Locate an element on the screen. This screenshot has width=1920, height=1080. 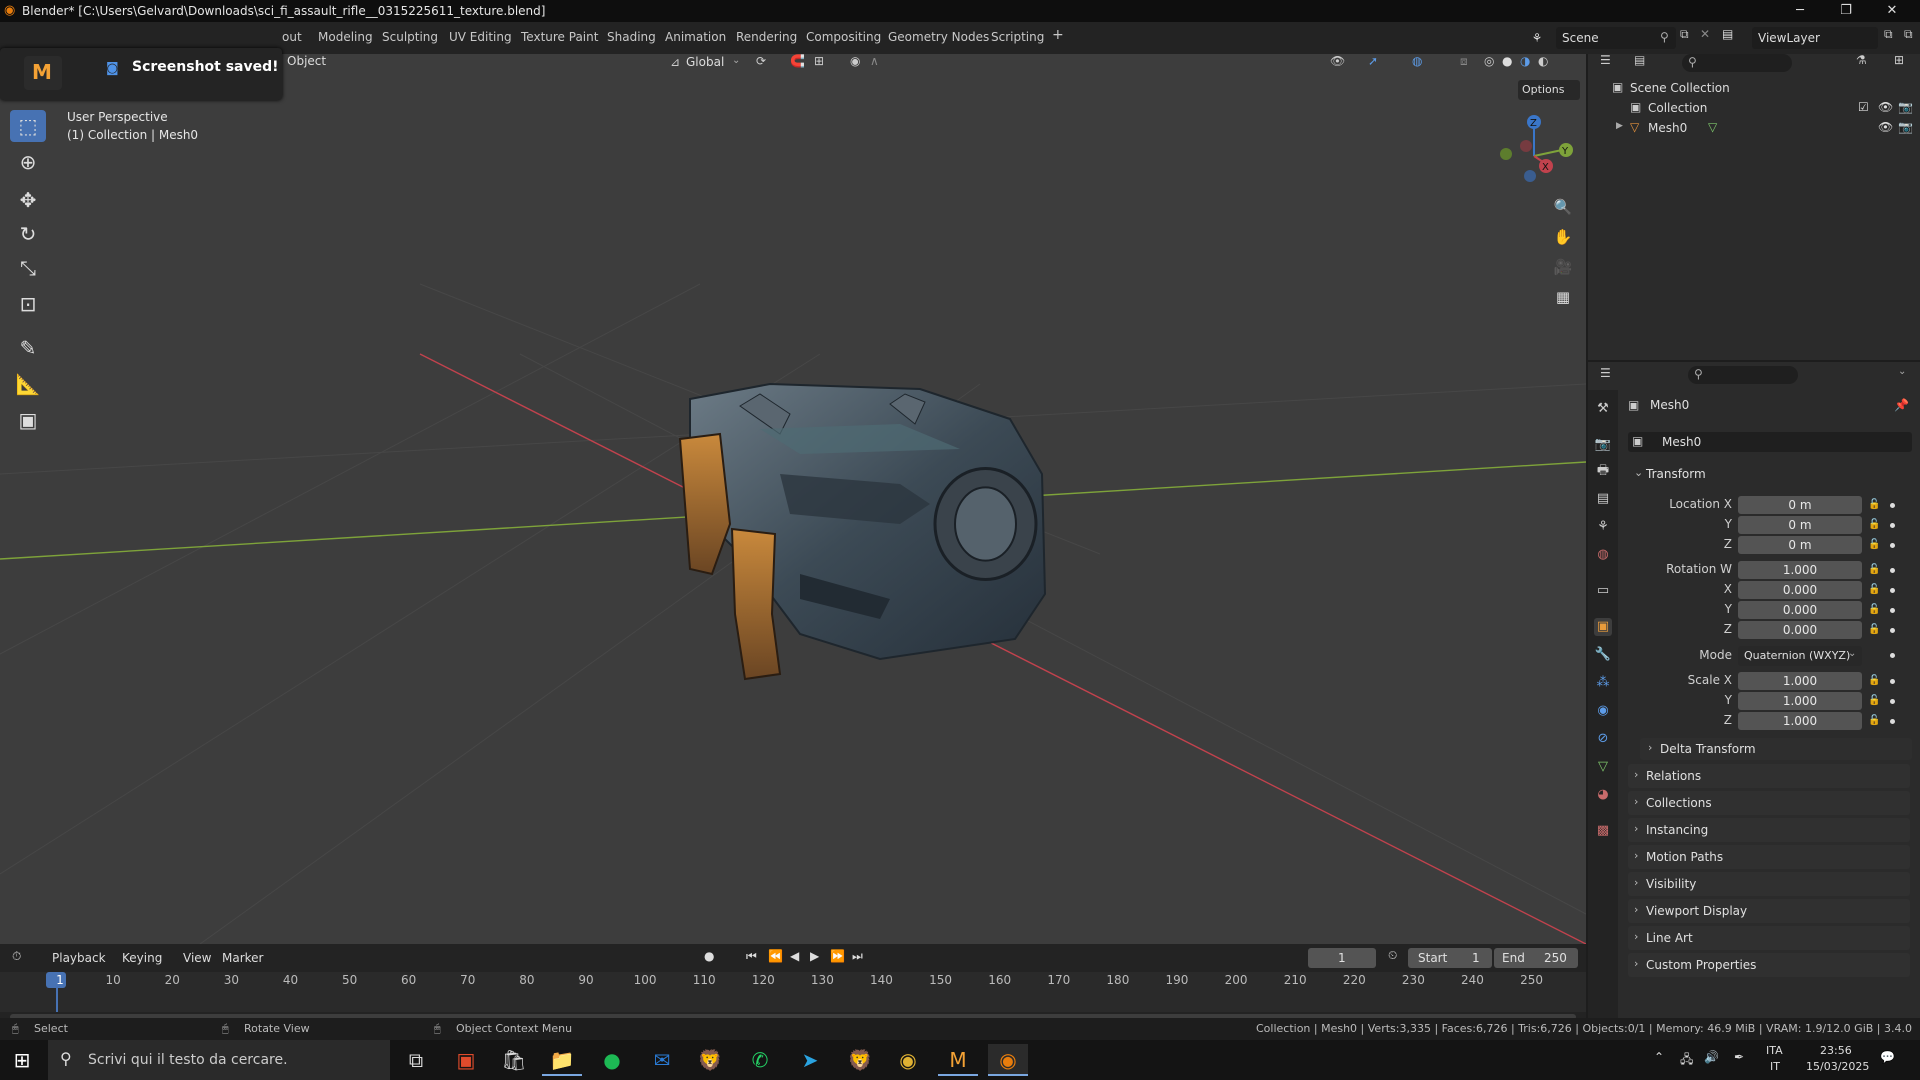
location-y-field: 0 m is located at coordinates (1800, 525).